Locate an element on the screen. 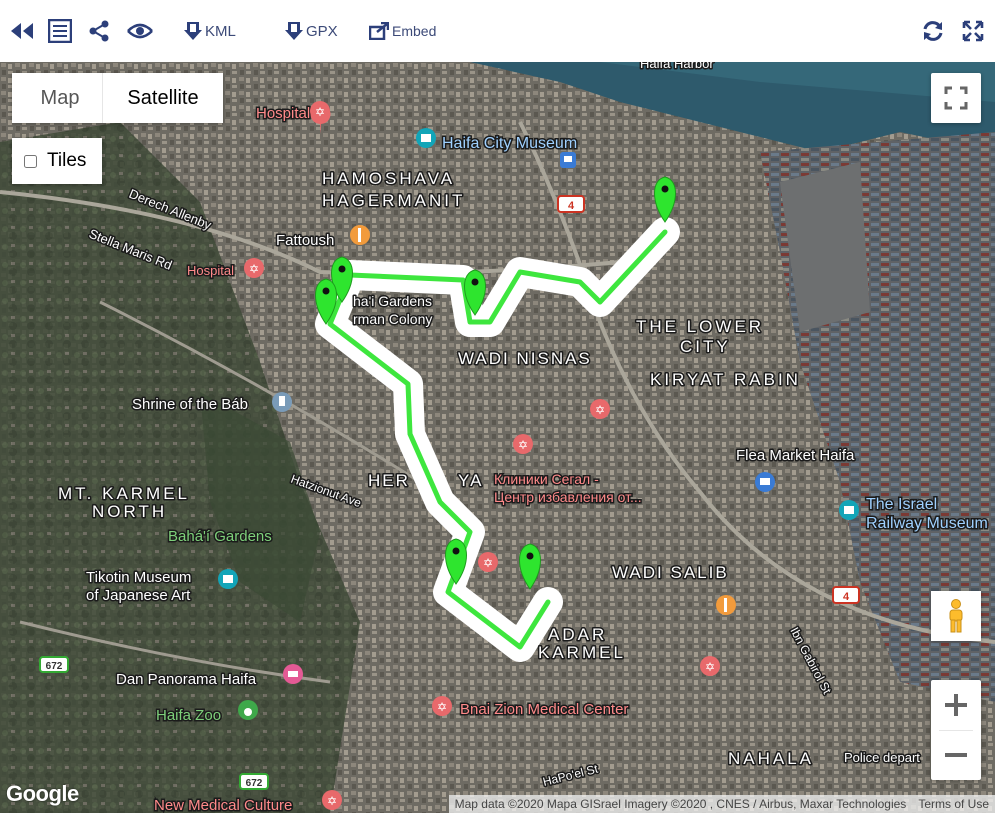 The width and height of the screenshot is (995, 813). embed-label: Embed is located at coordinates (414, 31).